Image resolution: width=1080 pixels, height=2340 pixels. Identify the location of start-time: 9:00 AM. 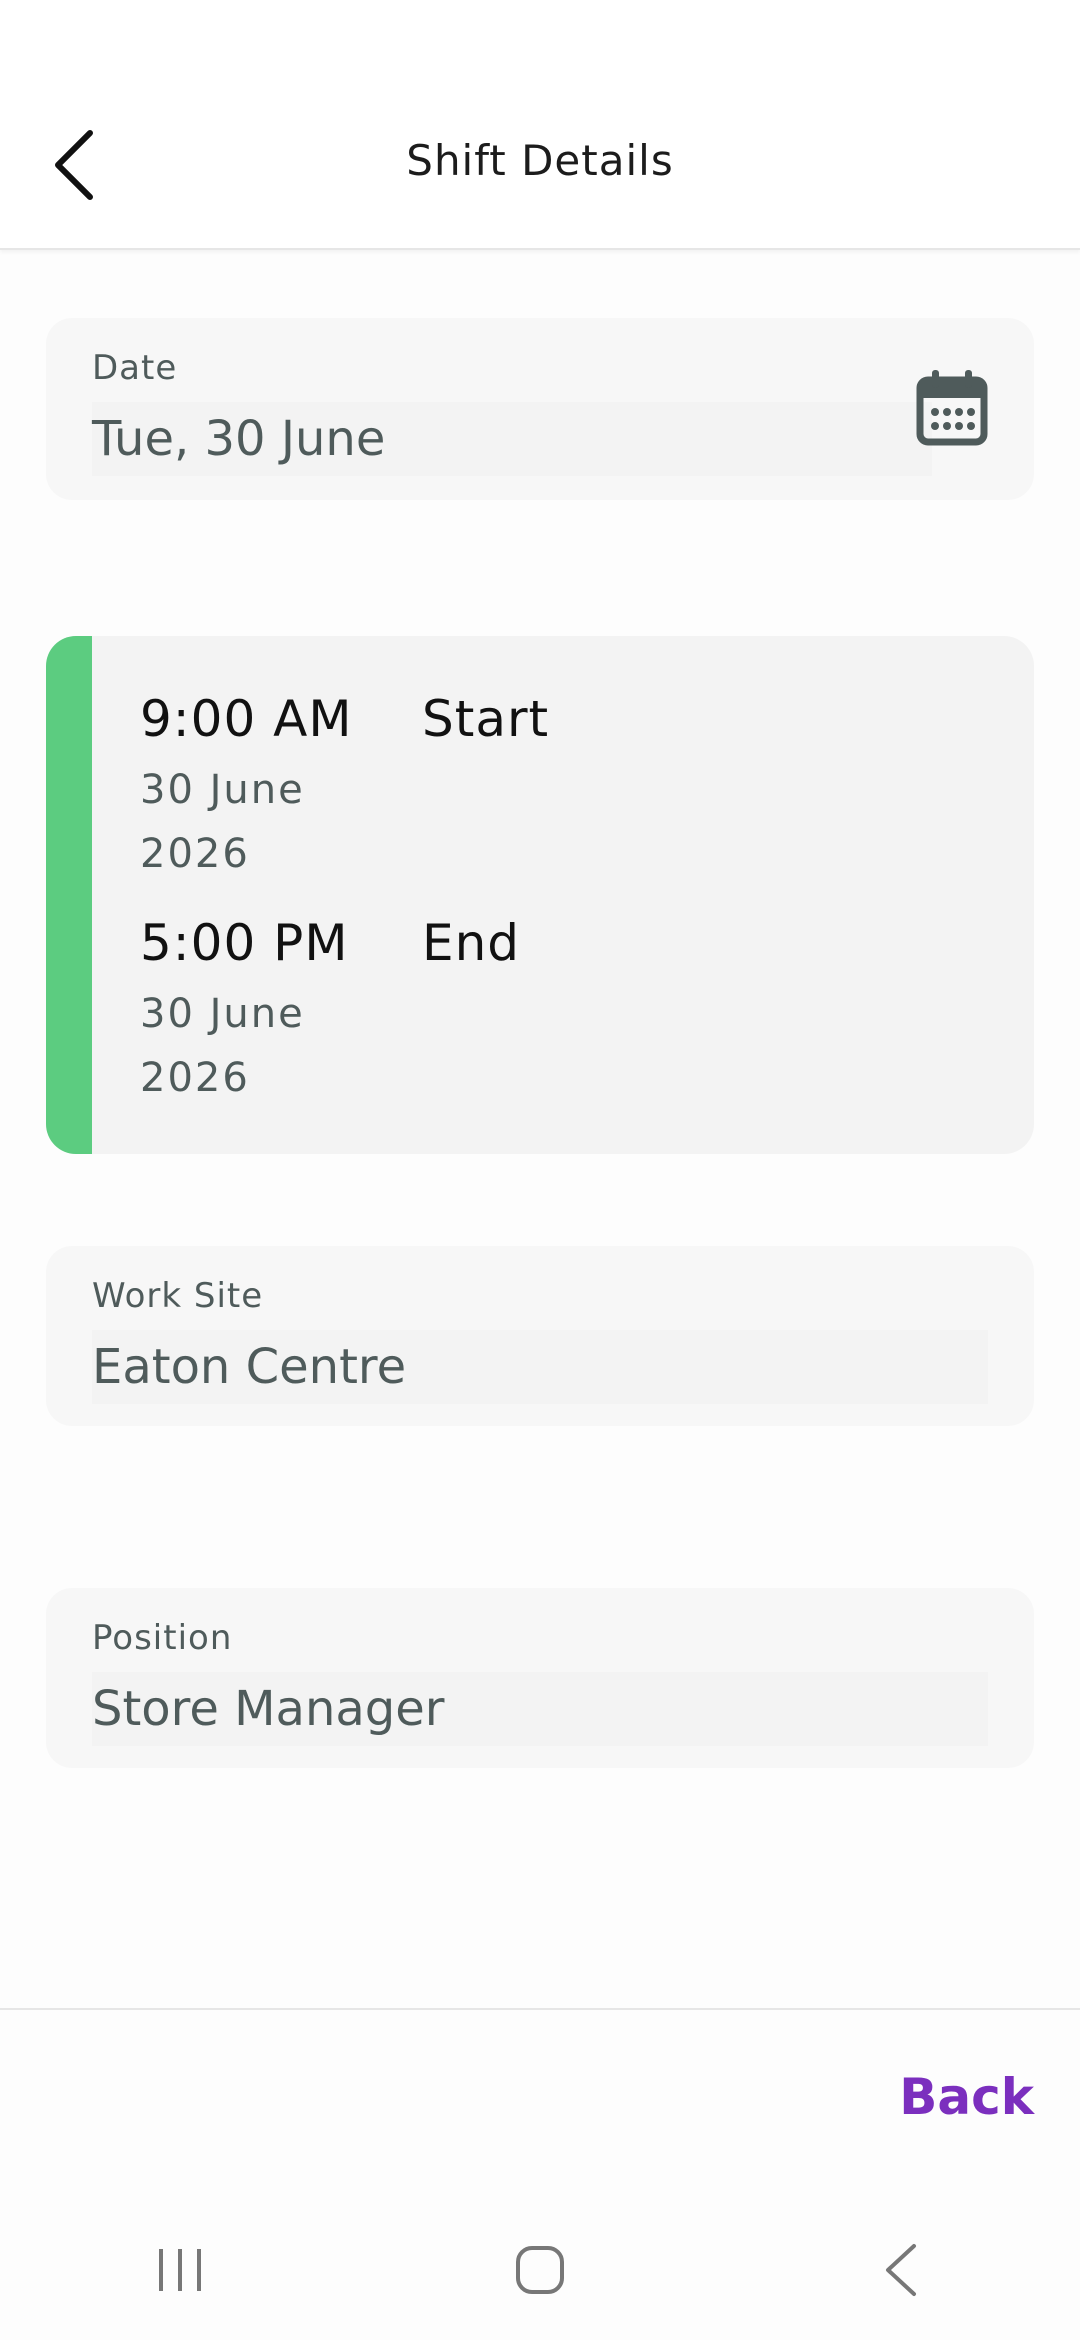
(246, 719).